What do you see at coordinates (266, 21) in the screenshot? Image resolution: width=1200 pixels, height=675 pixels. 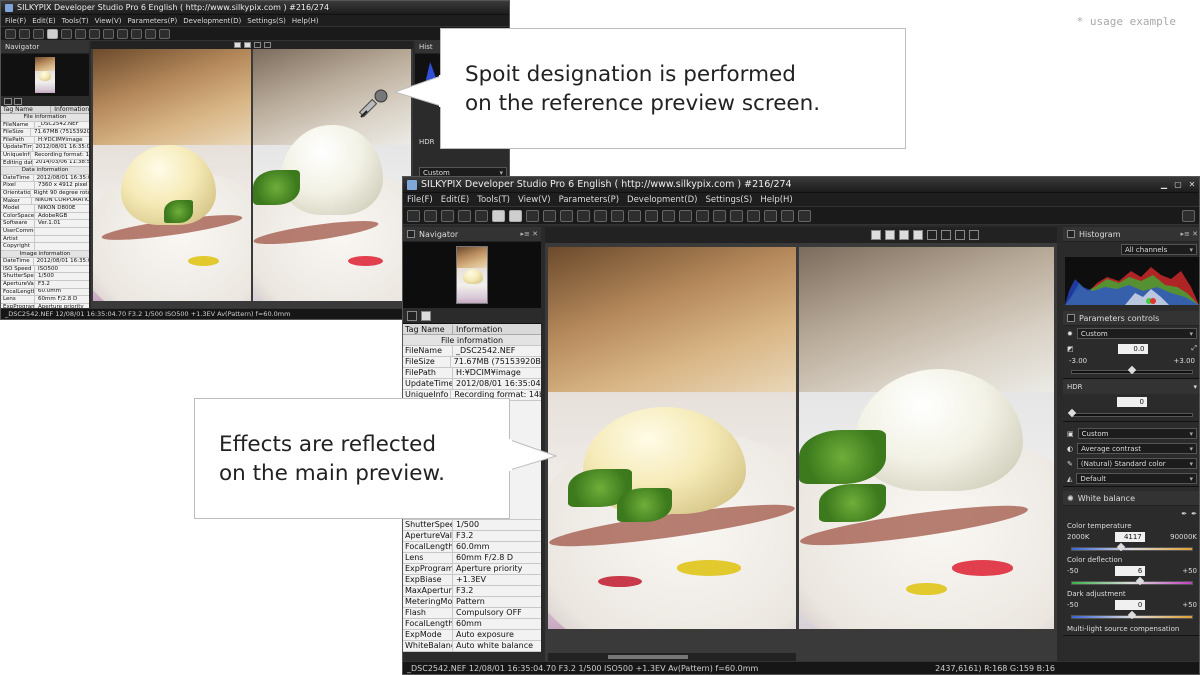 I see `menu-settings: Settings(S)` at bounding box center [266, 21].